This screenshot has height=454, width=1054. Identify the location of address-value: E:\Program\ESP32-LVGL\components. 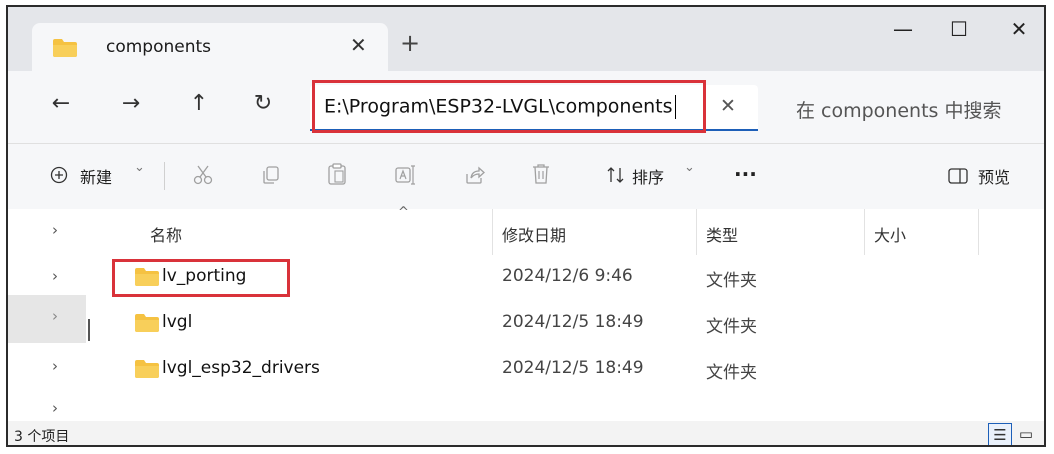
(498, 106).